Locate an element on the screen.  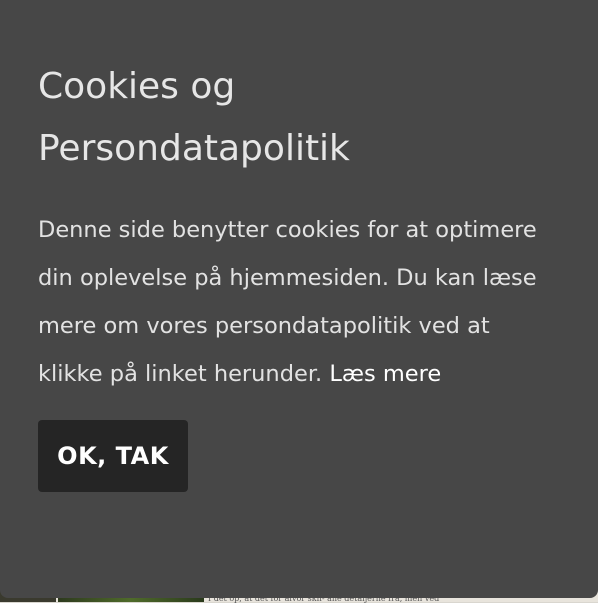
accept-cookies-button: OK, TAK is located at coordinates (113, 456).